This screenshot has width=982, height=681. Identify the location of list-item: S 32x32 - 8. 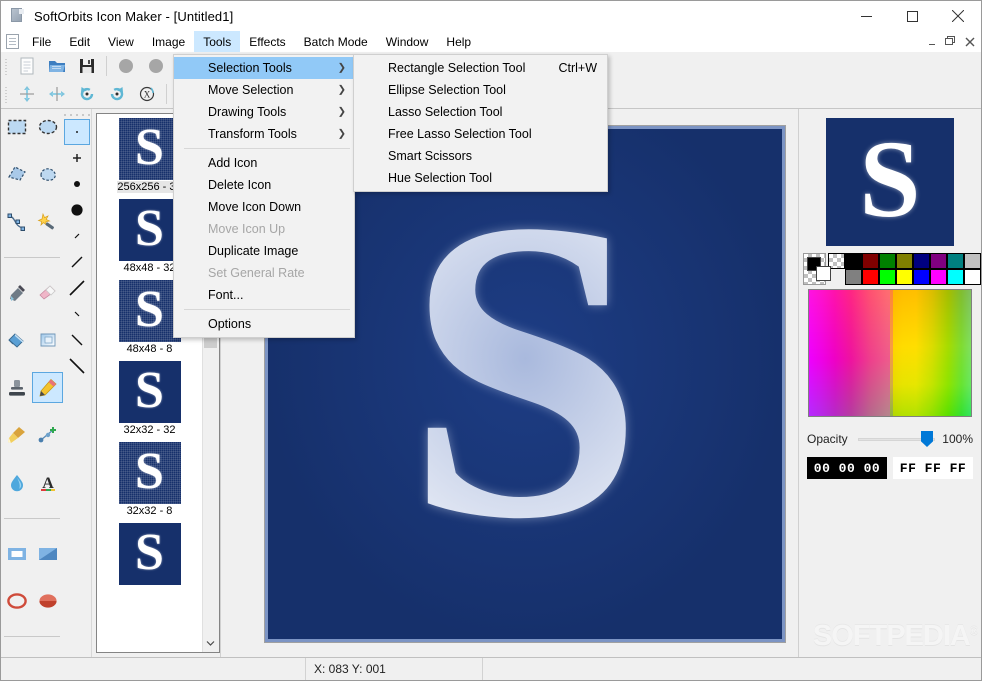
(149, 479).